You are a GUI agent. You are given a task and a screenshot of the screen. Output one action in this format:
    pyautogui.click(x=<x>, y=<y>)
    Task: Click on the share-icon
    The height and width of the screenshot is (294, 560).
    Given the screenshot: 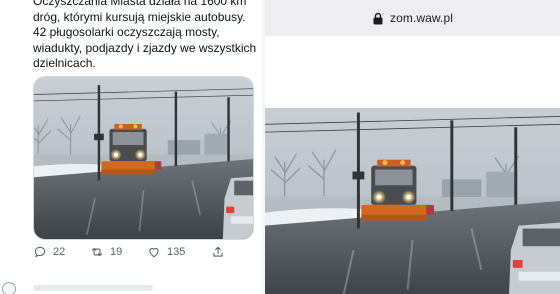 What is the action you would take?
    pyautogui.click(x=218, y=251)
    